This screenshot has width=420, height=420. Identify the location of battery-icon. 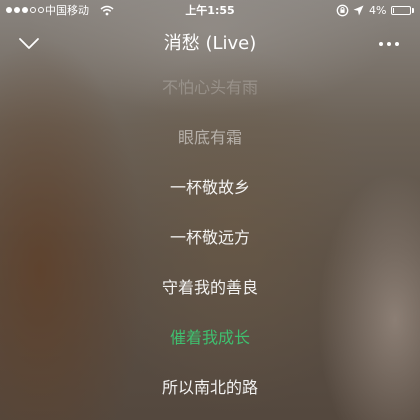
(401, 10).